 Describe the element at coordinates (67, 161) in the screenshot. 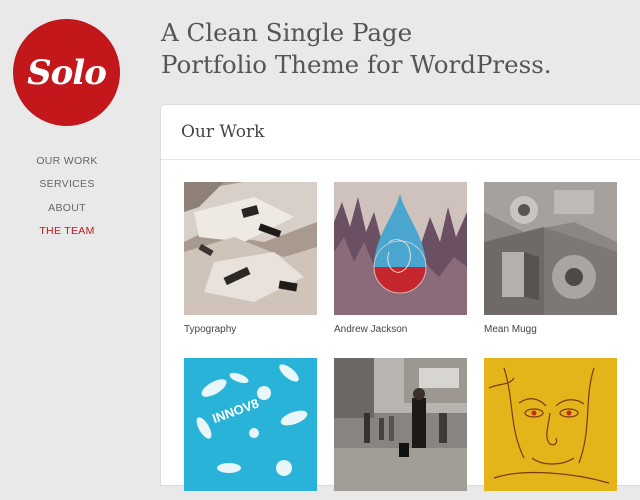

I see `nav-item-our-work: OUR WORK` at that location.